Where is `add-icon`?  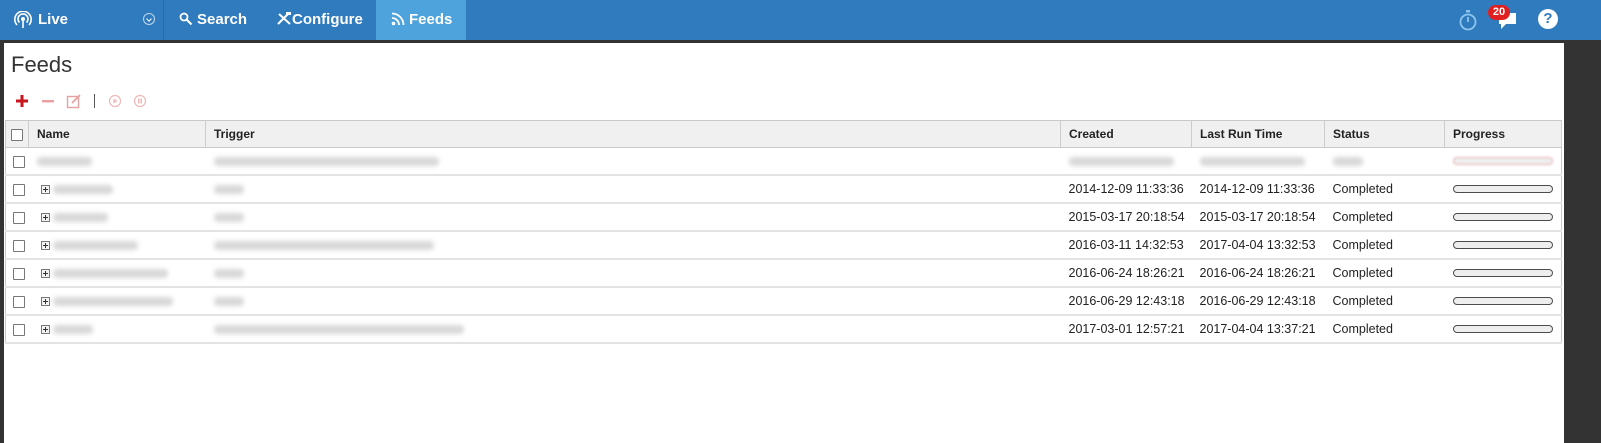
add-icon is located at coordinates (22, 101).